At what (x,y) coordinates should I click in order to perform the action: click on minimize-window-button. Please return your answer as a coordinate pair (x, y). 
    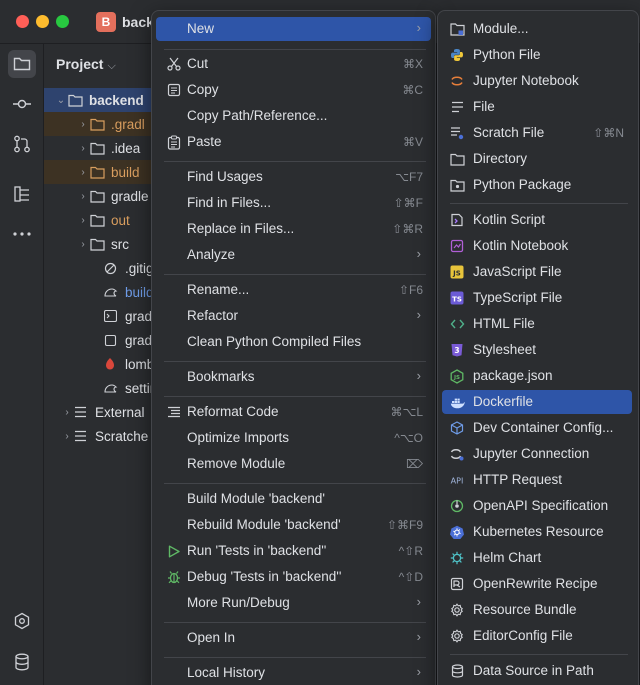
    Looking at the image, I should click on (42, 21).